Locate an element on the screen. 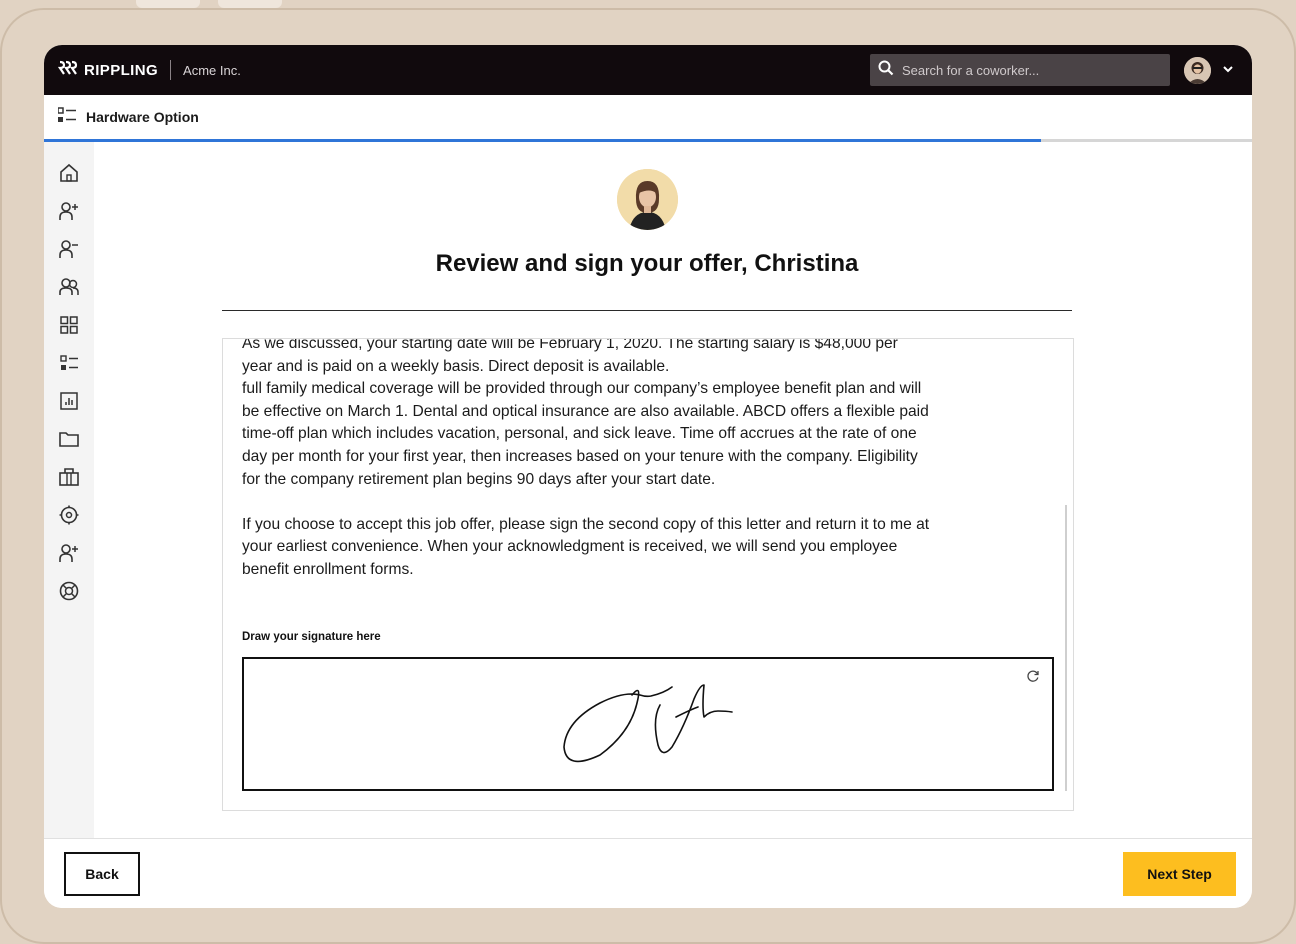 This screenshot has width=1296, height=944. search-input is located at coordinates (1027, 70).